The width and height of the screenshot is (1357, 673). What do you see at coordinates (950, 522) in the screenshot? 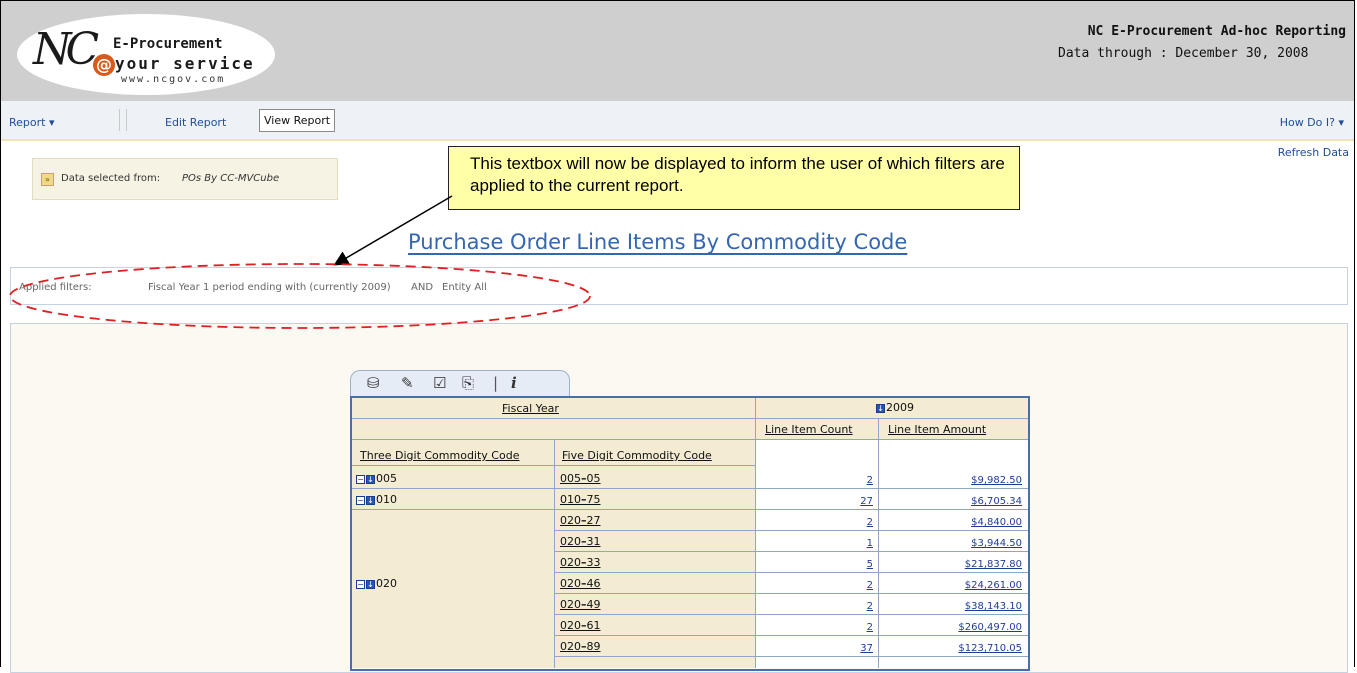
I see `line-item-amount: $4,840.00` at bounding box center [950, 522].